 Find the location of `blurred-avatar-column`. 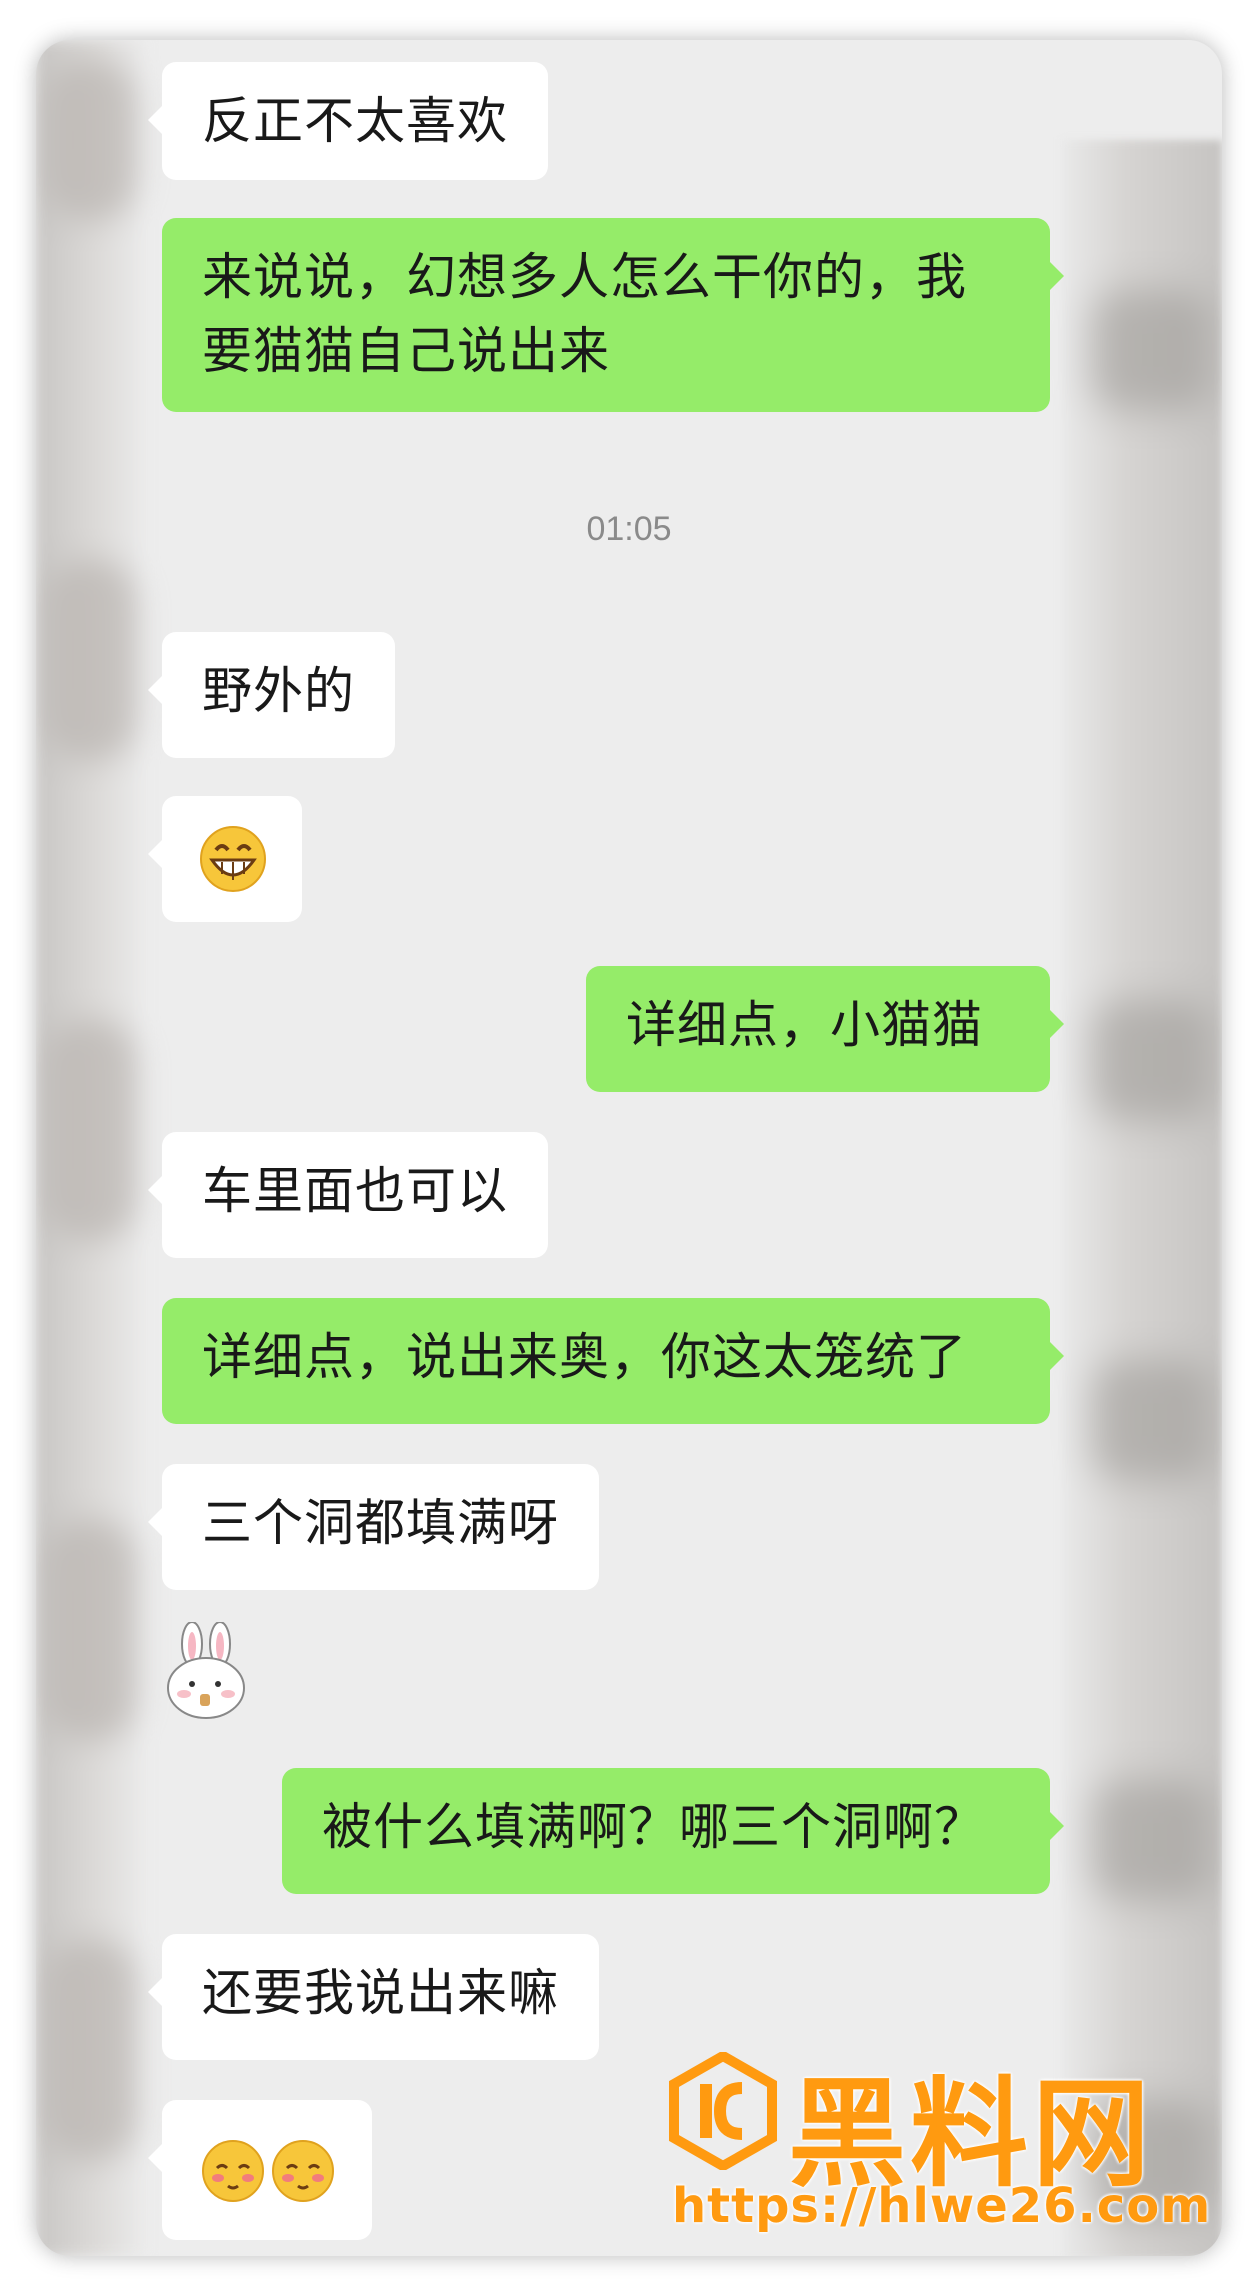

blurred-avatar-column is located at coordinates (91, 1148).